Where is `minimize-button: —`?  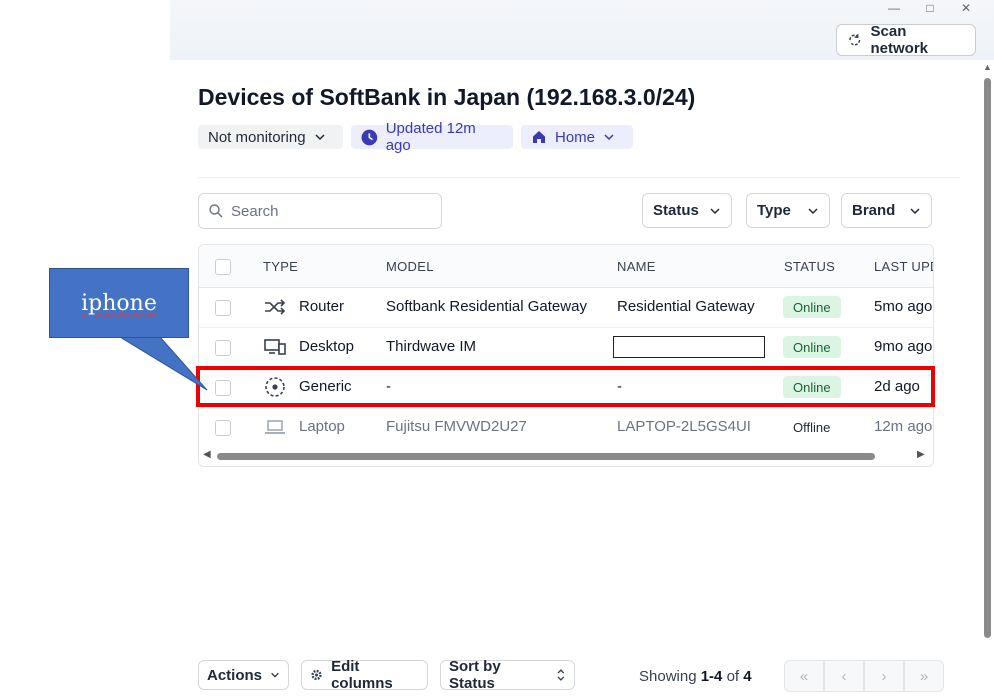
minimize-button: — is located at coordinates (894, 8).